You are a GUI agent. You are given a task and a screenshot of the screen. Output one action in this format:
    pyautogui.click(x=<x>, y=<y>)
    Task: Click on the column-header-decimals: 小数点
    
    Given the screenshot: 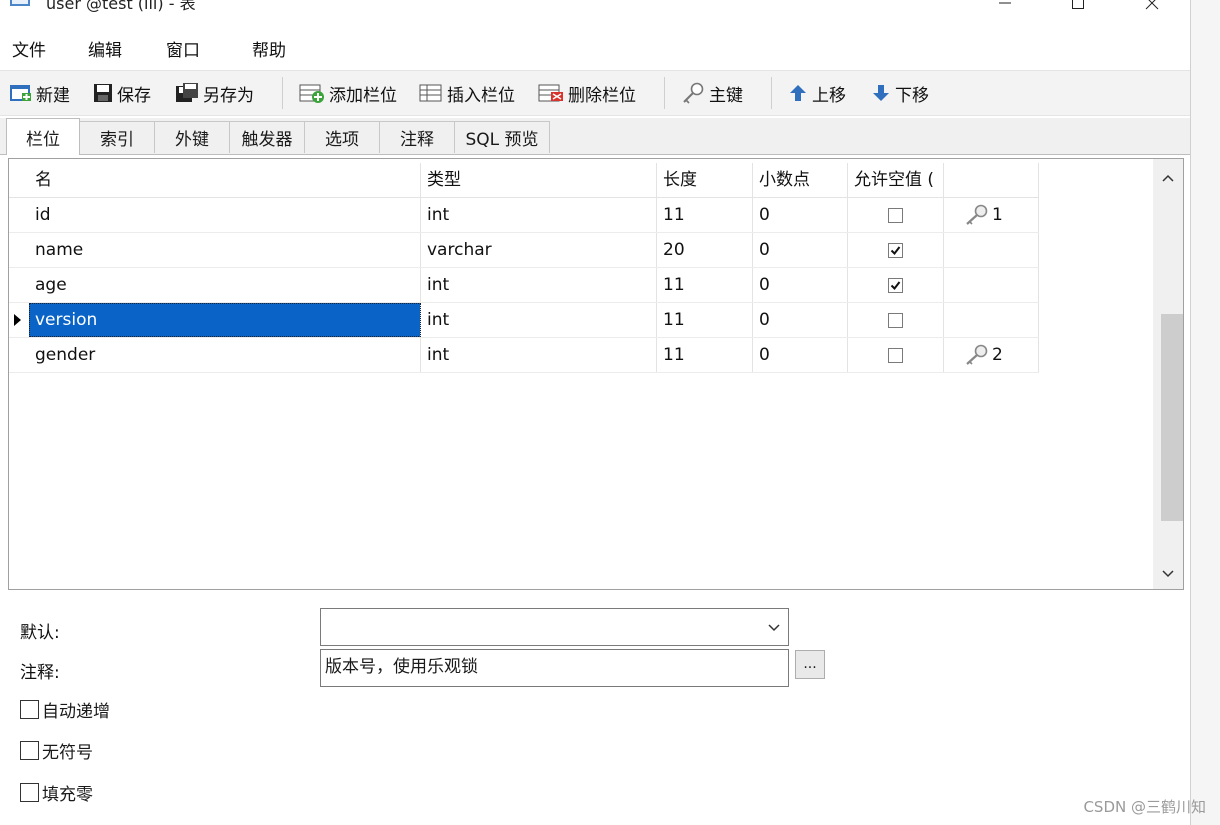 What is the action you would take?
    pyautogui.click(x=800, y=180)
    